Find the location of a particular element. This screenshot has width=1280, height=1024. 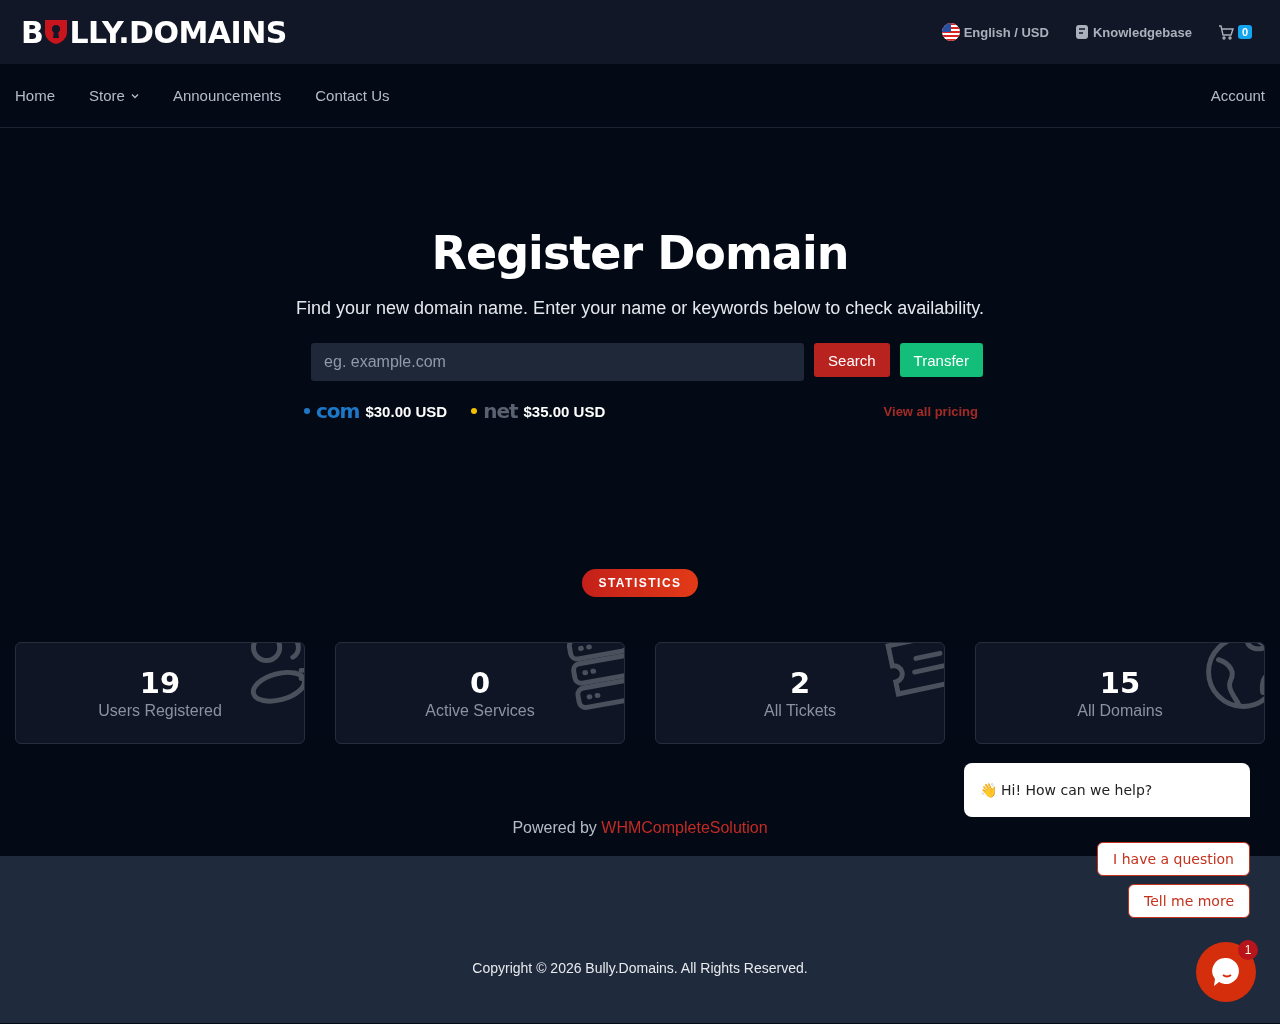

subtitle: Find your new domain name. Enter your name or keywords below to check availability. is located at coordinates (640, 308).